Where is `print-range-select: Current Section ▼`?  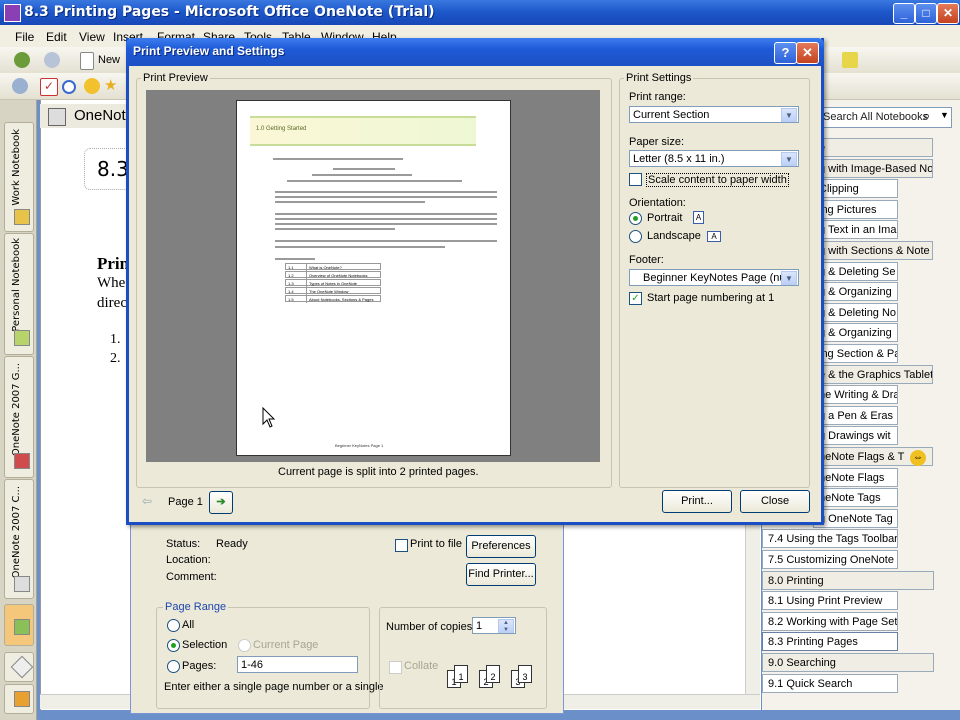
print-range-select: Current Section ▼ is located at coordinates (714, 114).